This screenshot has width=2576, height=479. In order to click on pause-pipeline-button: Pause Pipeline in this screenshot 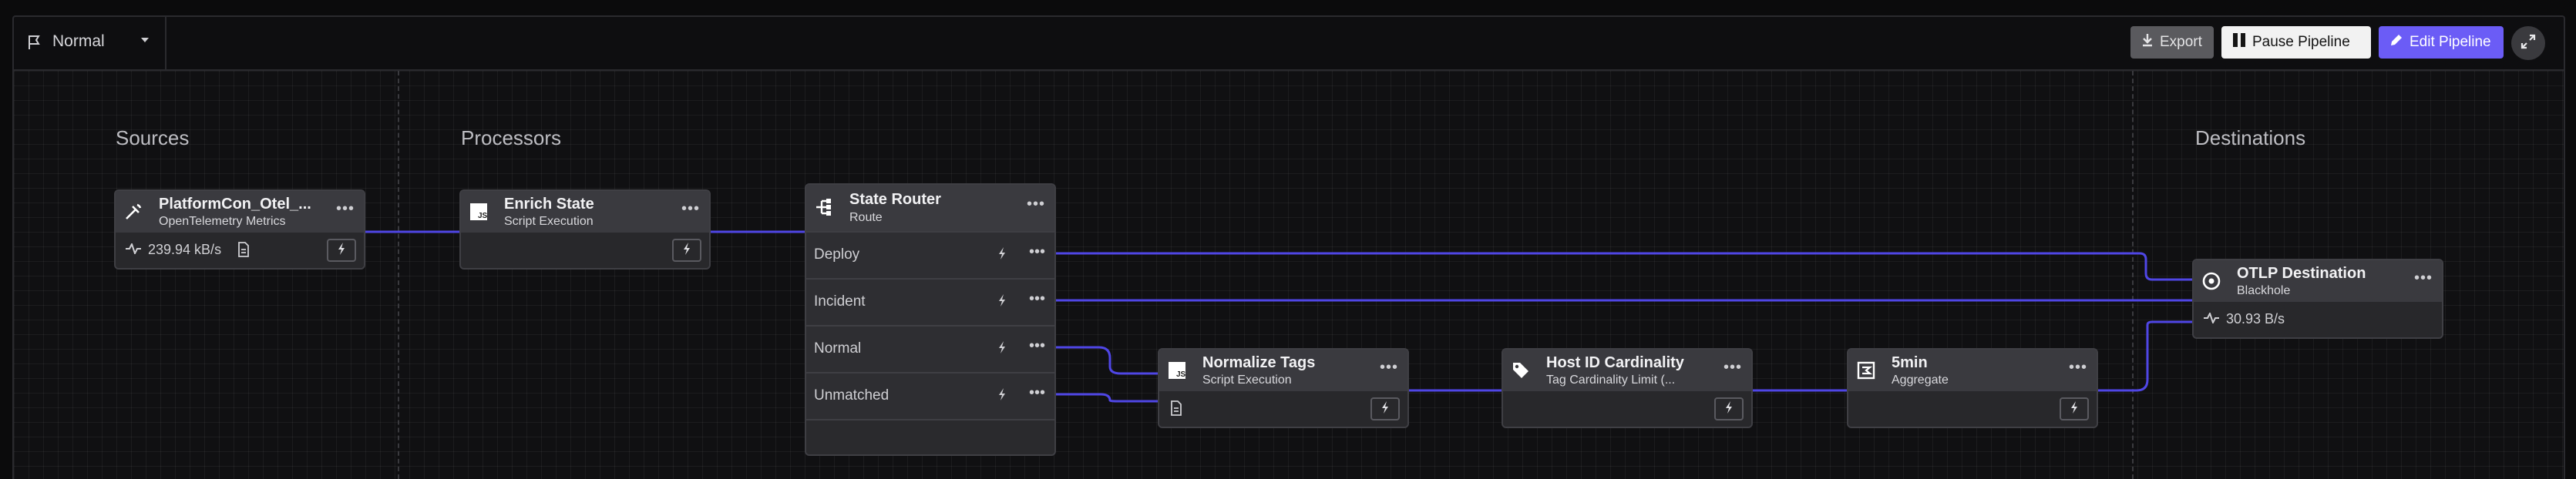, I will do `click(2296, 42)`.